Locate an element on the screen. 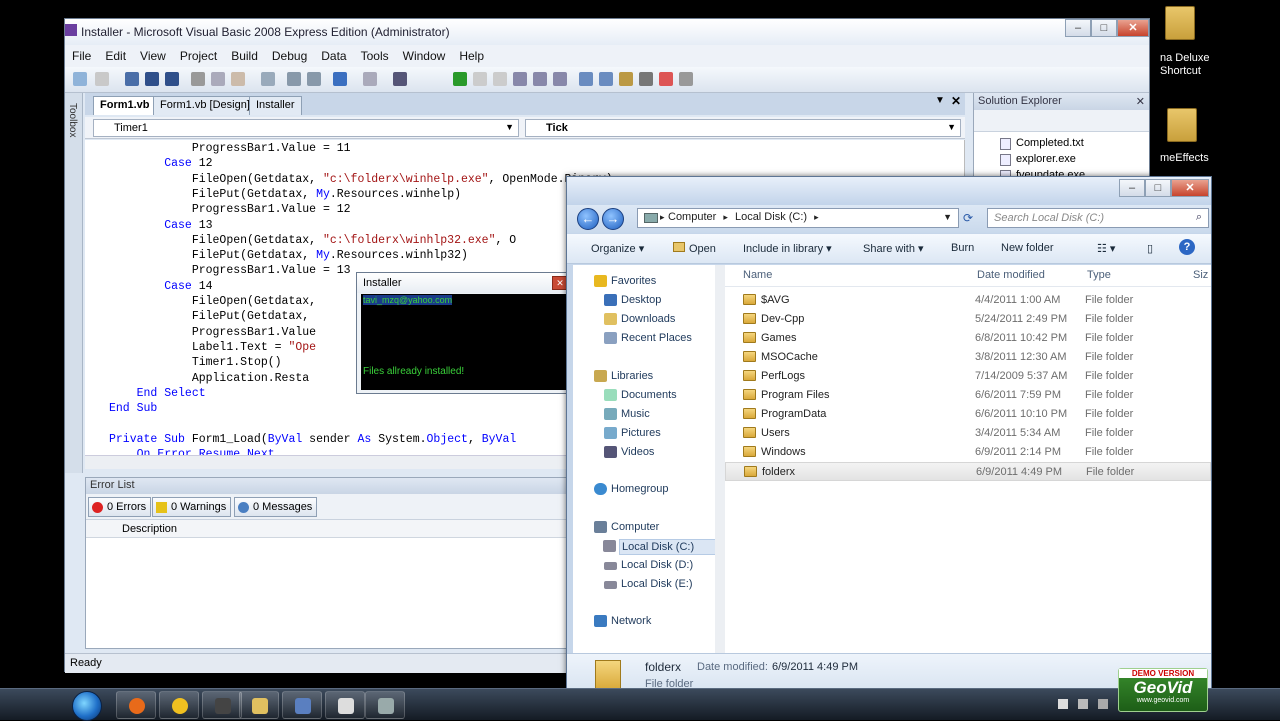 Image resolution: width=1280 pixels, height=721 pixels. column-size: Siz is located at coordinates (1200, 275).